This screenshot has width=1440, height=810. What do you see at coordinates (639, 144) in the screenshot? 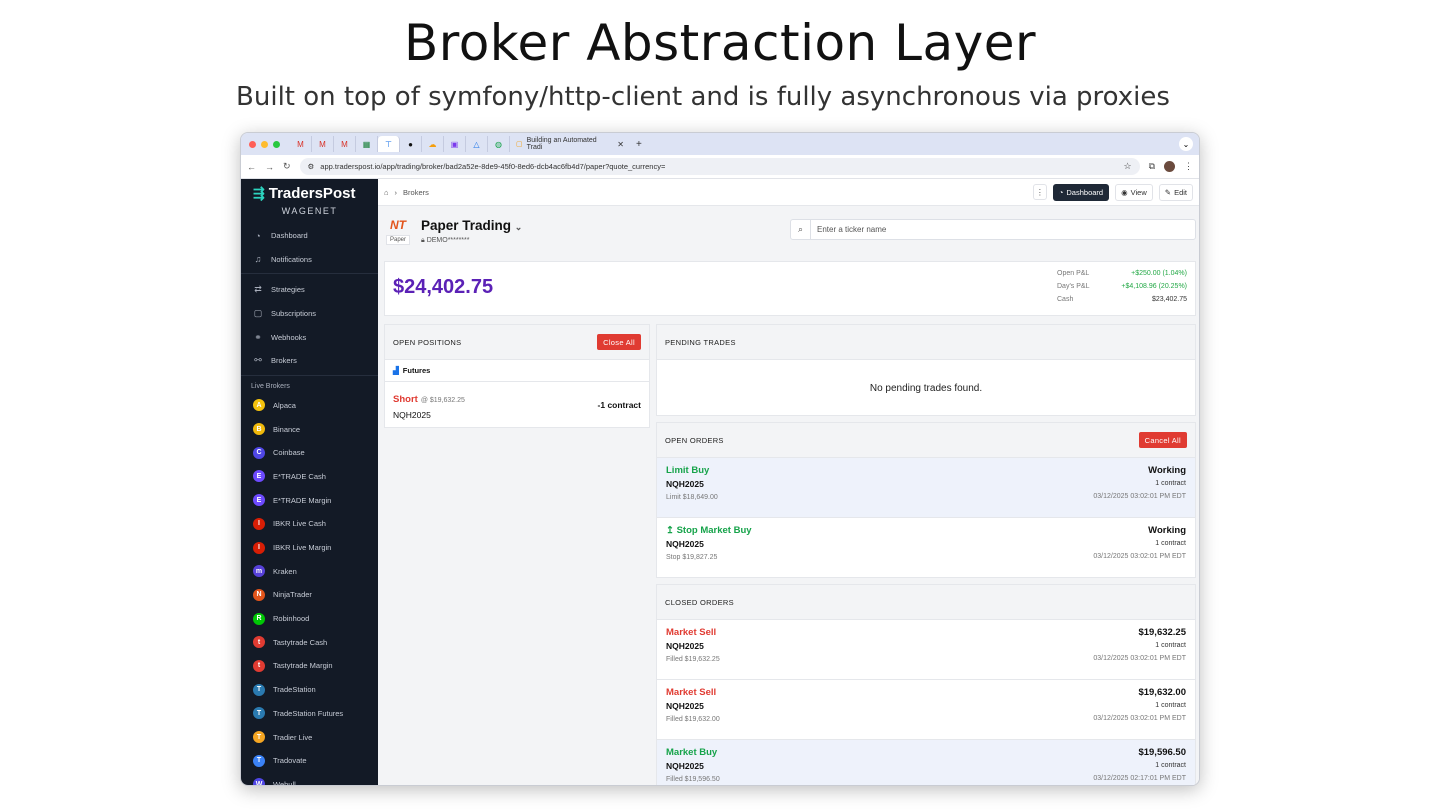
I see `new-tab-button: +` at bounding box center [639, 144].